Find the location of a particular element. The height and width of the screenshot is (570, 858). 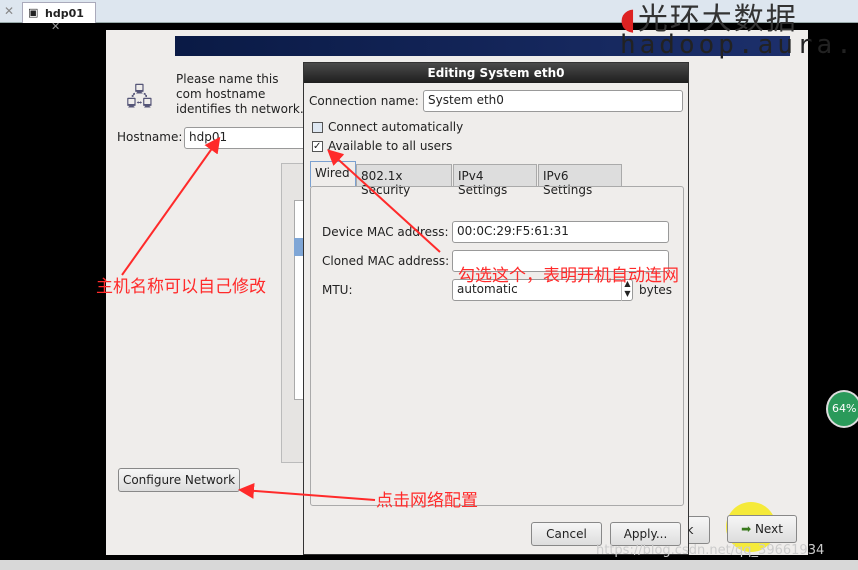

arrow-to-checkbox is located at coordinates (384, 201).